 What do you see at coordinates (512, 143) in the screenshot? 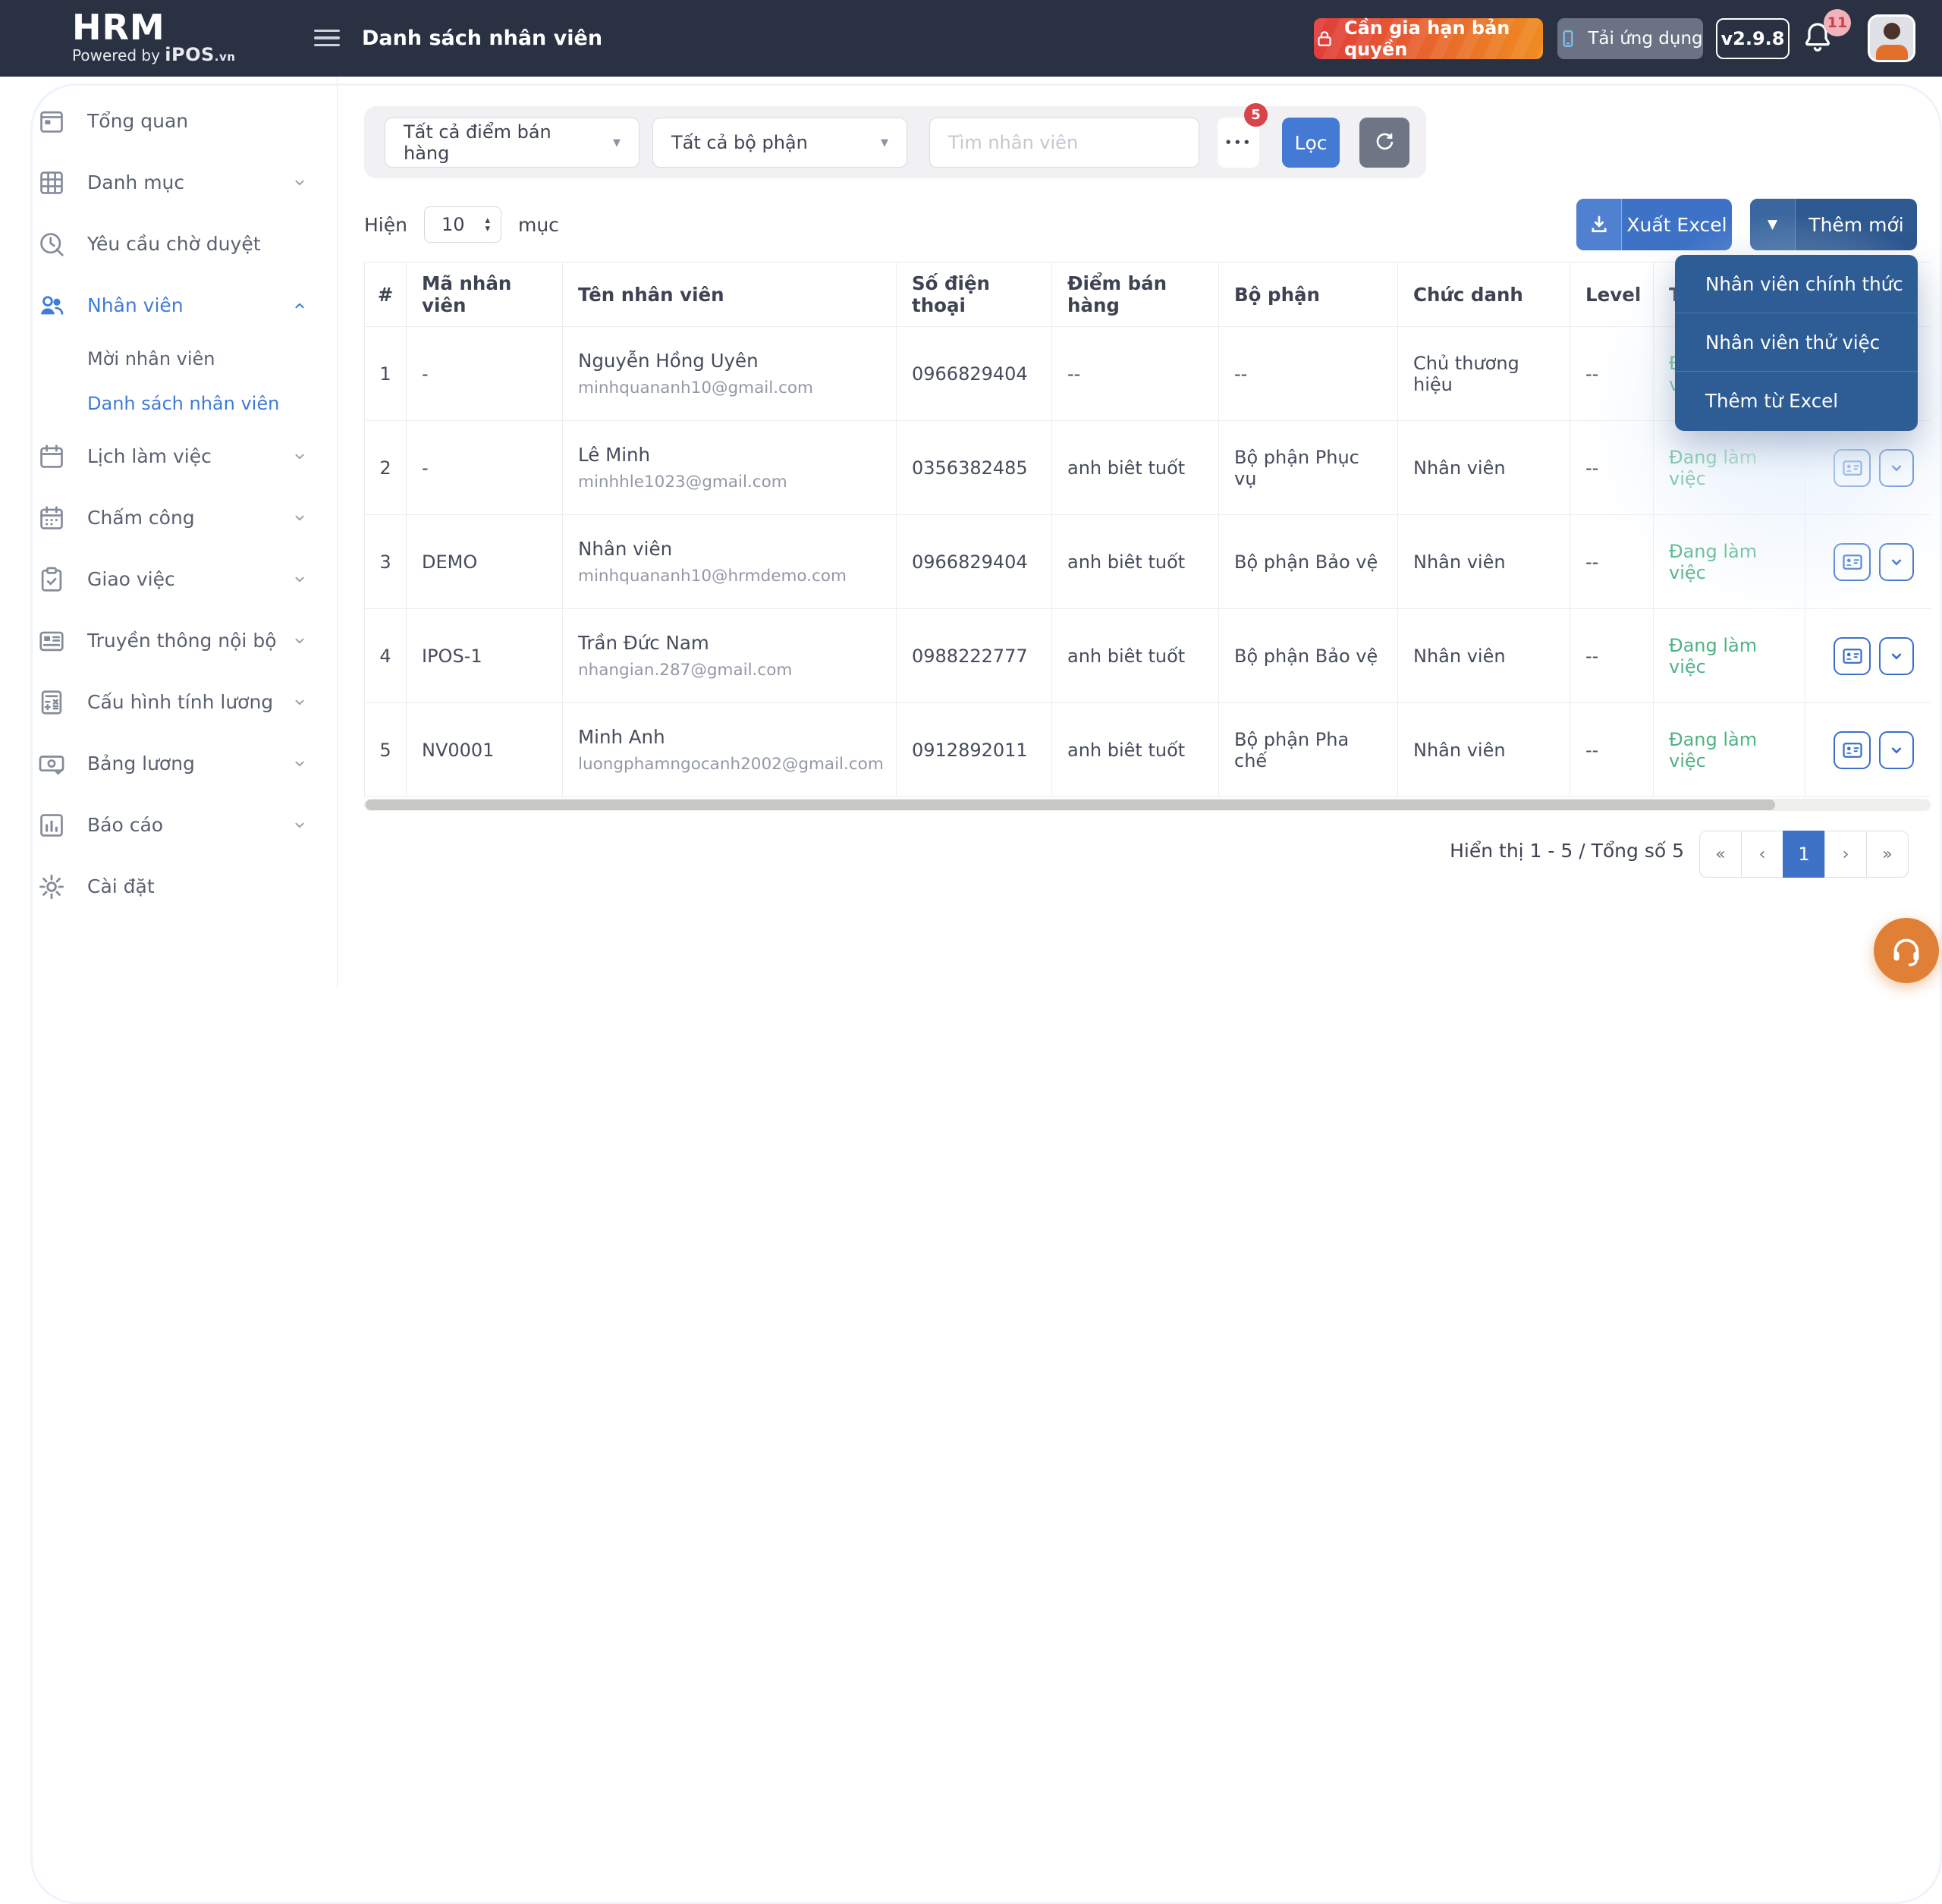
I see `pos-filter-select: Tất cả điểm bán hàng ▼` at bounding box center [512, 143].